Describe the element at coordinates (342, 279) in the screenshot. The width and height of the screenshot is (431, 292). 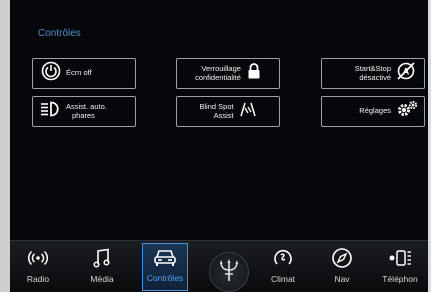
I see `nav-navigation-label: Nav` at that location.